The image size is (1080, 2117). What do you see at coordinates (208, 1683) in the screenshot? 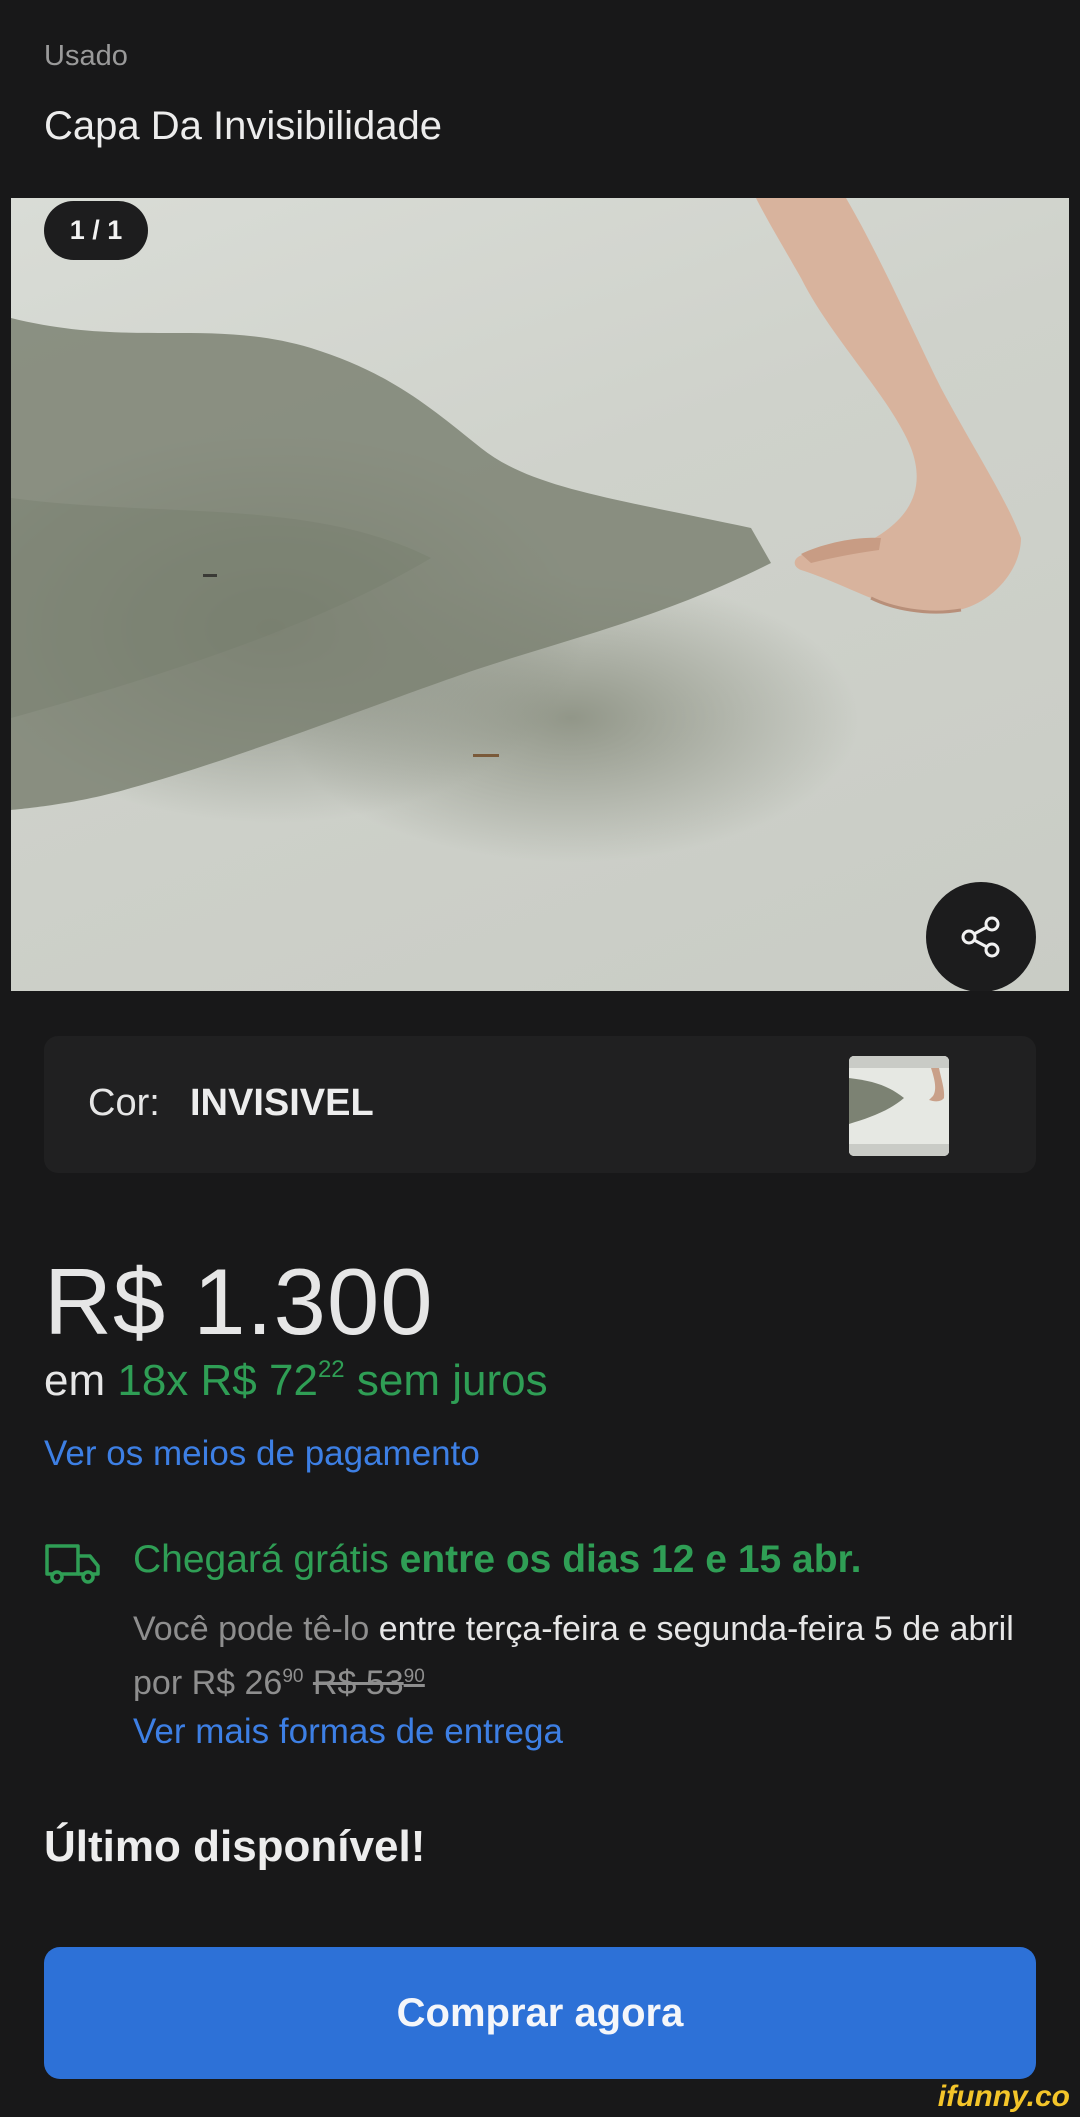
I see `shipping-desc-muted-2: por R$ 26` at bounding box center [208, 1683].